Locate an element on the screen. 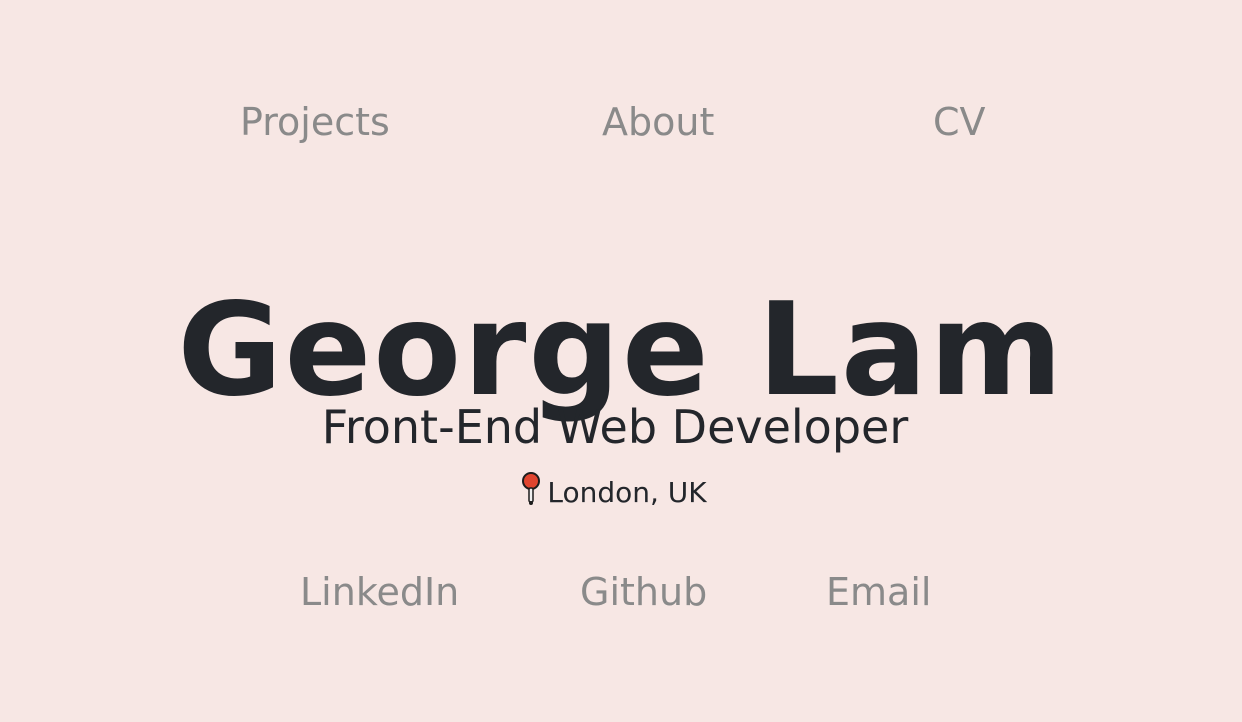  hero-role: Front-End Web Developer is located at coordinates (615, 427).